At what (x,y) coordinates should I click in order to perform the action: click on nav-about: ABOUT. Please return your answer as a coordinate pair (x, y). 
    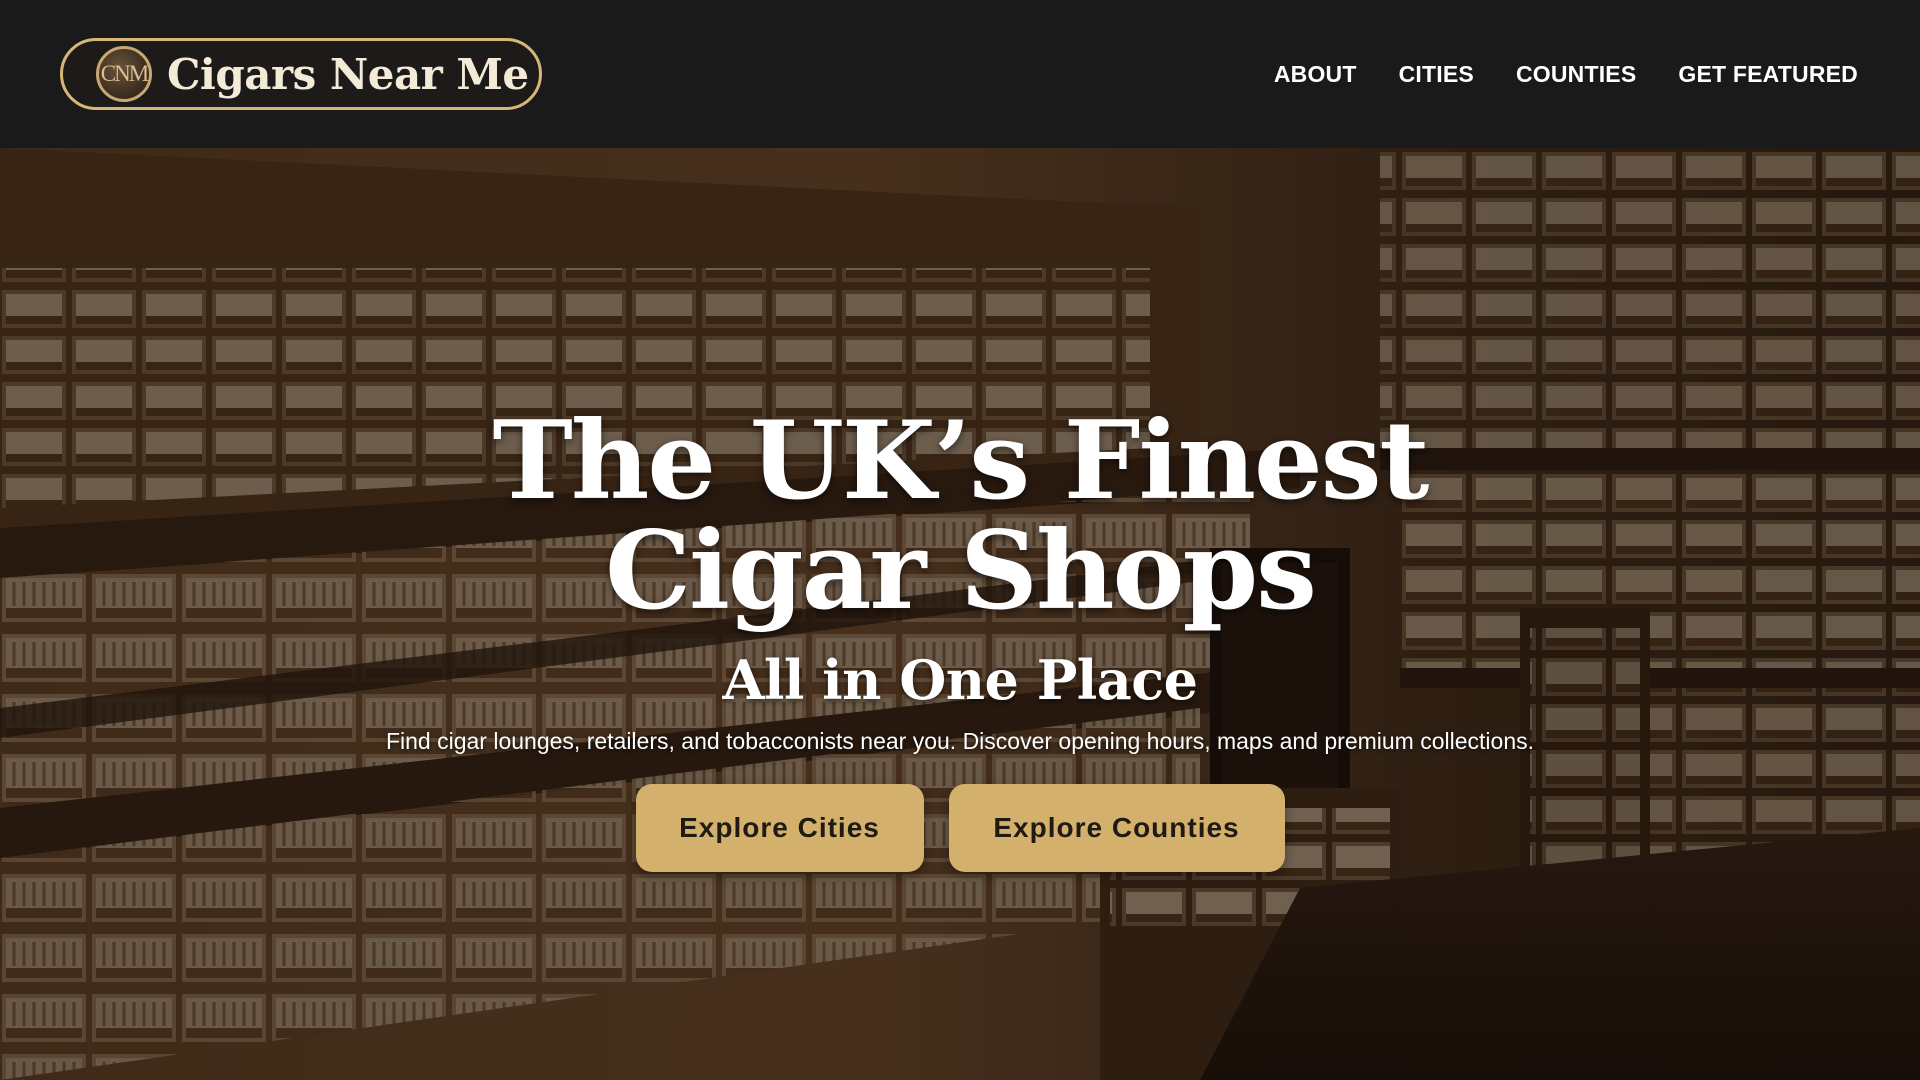
    Looking at the image, I should click on (1315, 74).